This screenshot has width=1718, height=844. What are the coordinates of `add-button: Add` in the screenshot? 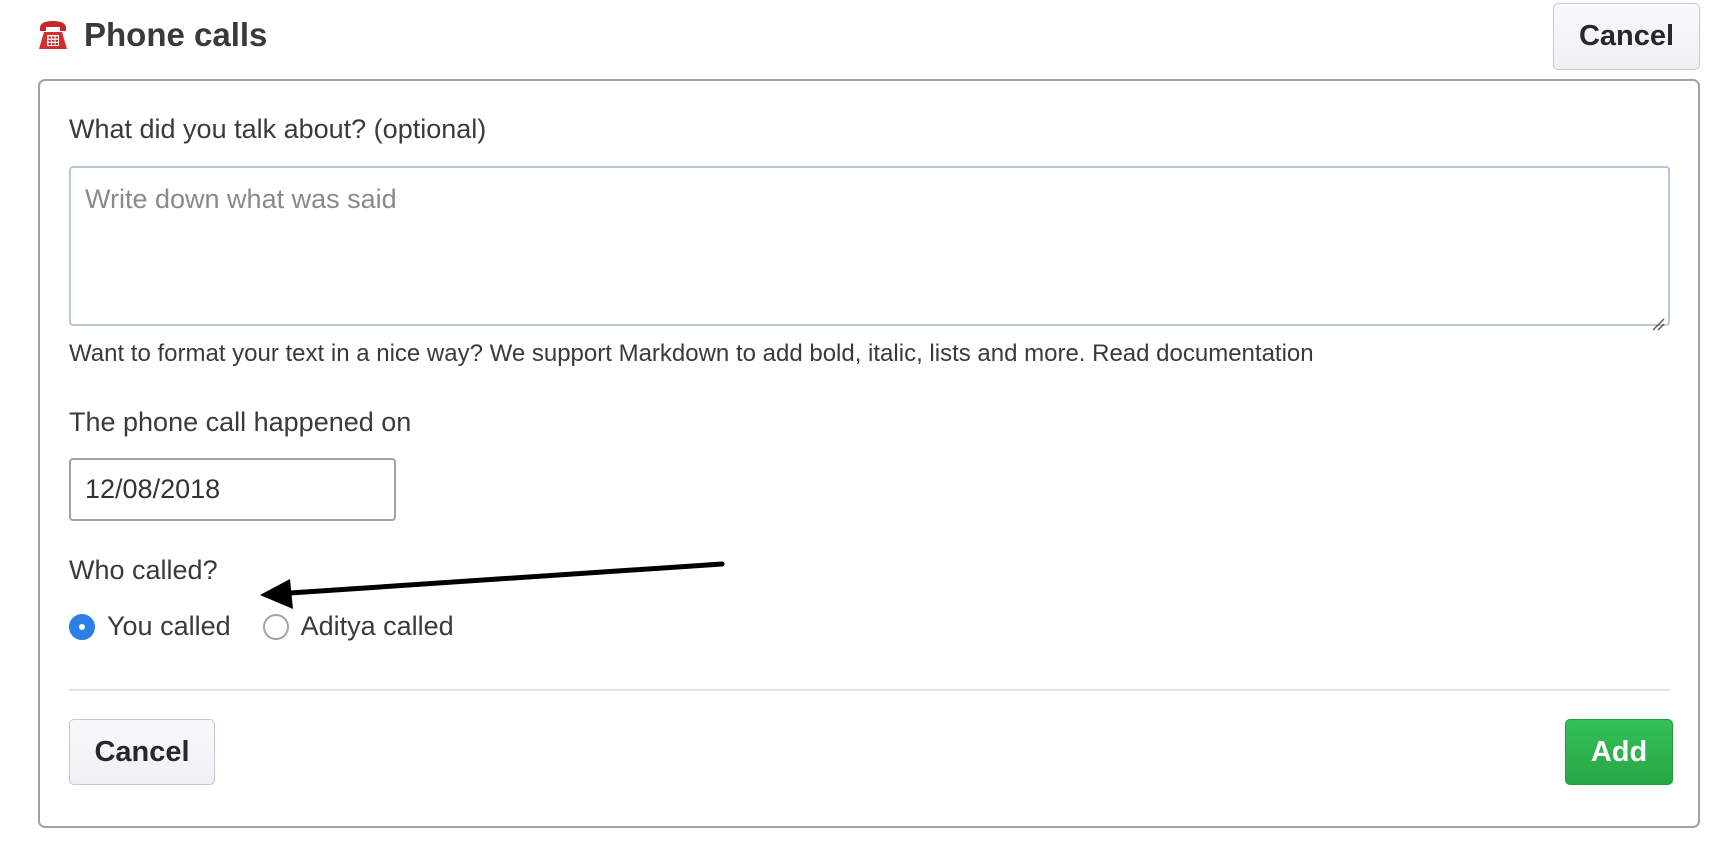 It's located at (1619, 752).